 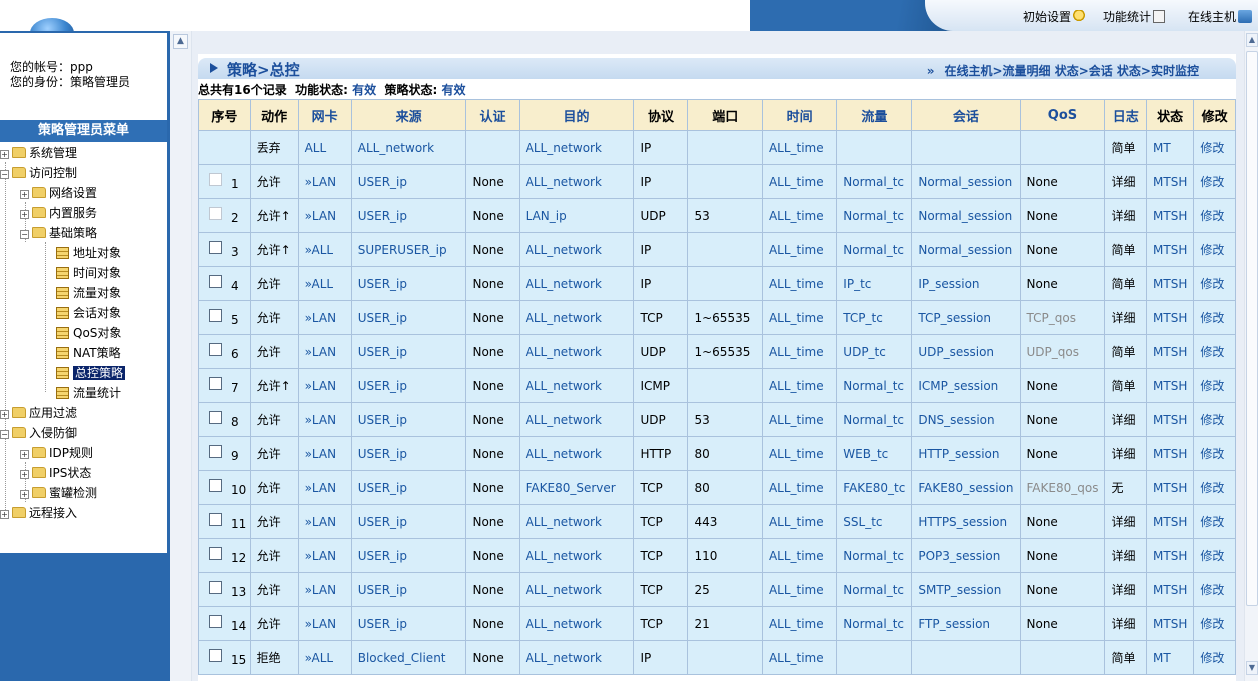 What do you see at coordinates (38, 173) in the screenshot?
I see `menu-item-access-control: − 访问控制` at bounding box center [38, 173].